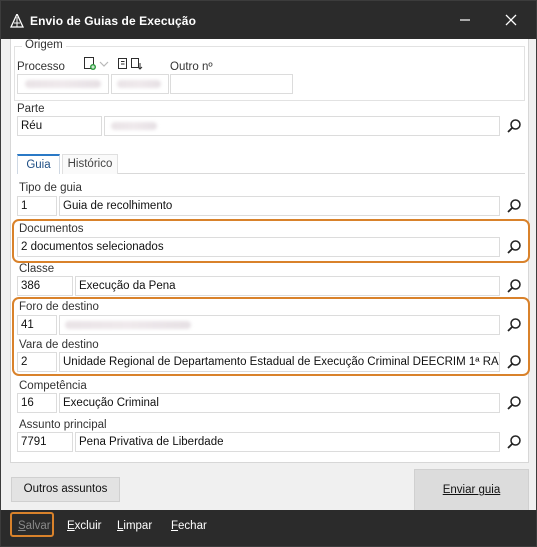 This screenshot has height=547, width=537. Describe the element at coordinates (279, 206) in the screenshot. I see `tipo-guia-value: Guia de recolhimento` at that location.